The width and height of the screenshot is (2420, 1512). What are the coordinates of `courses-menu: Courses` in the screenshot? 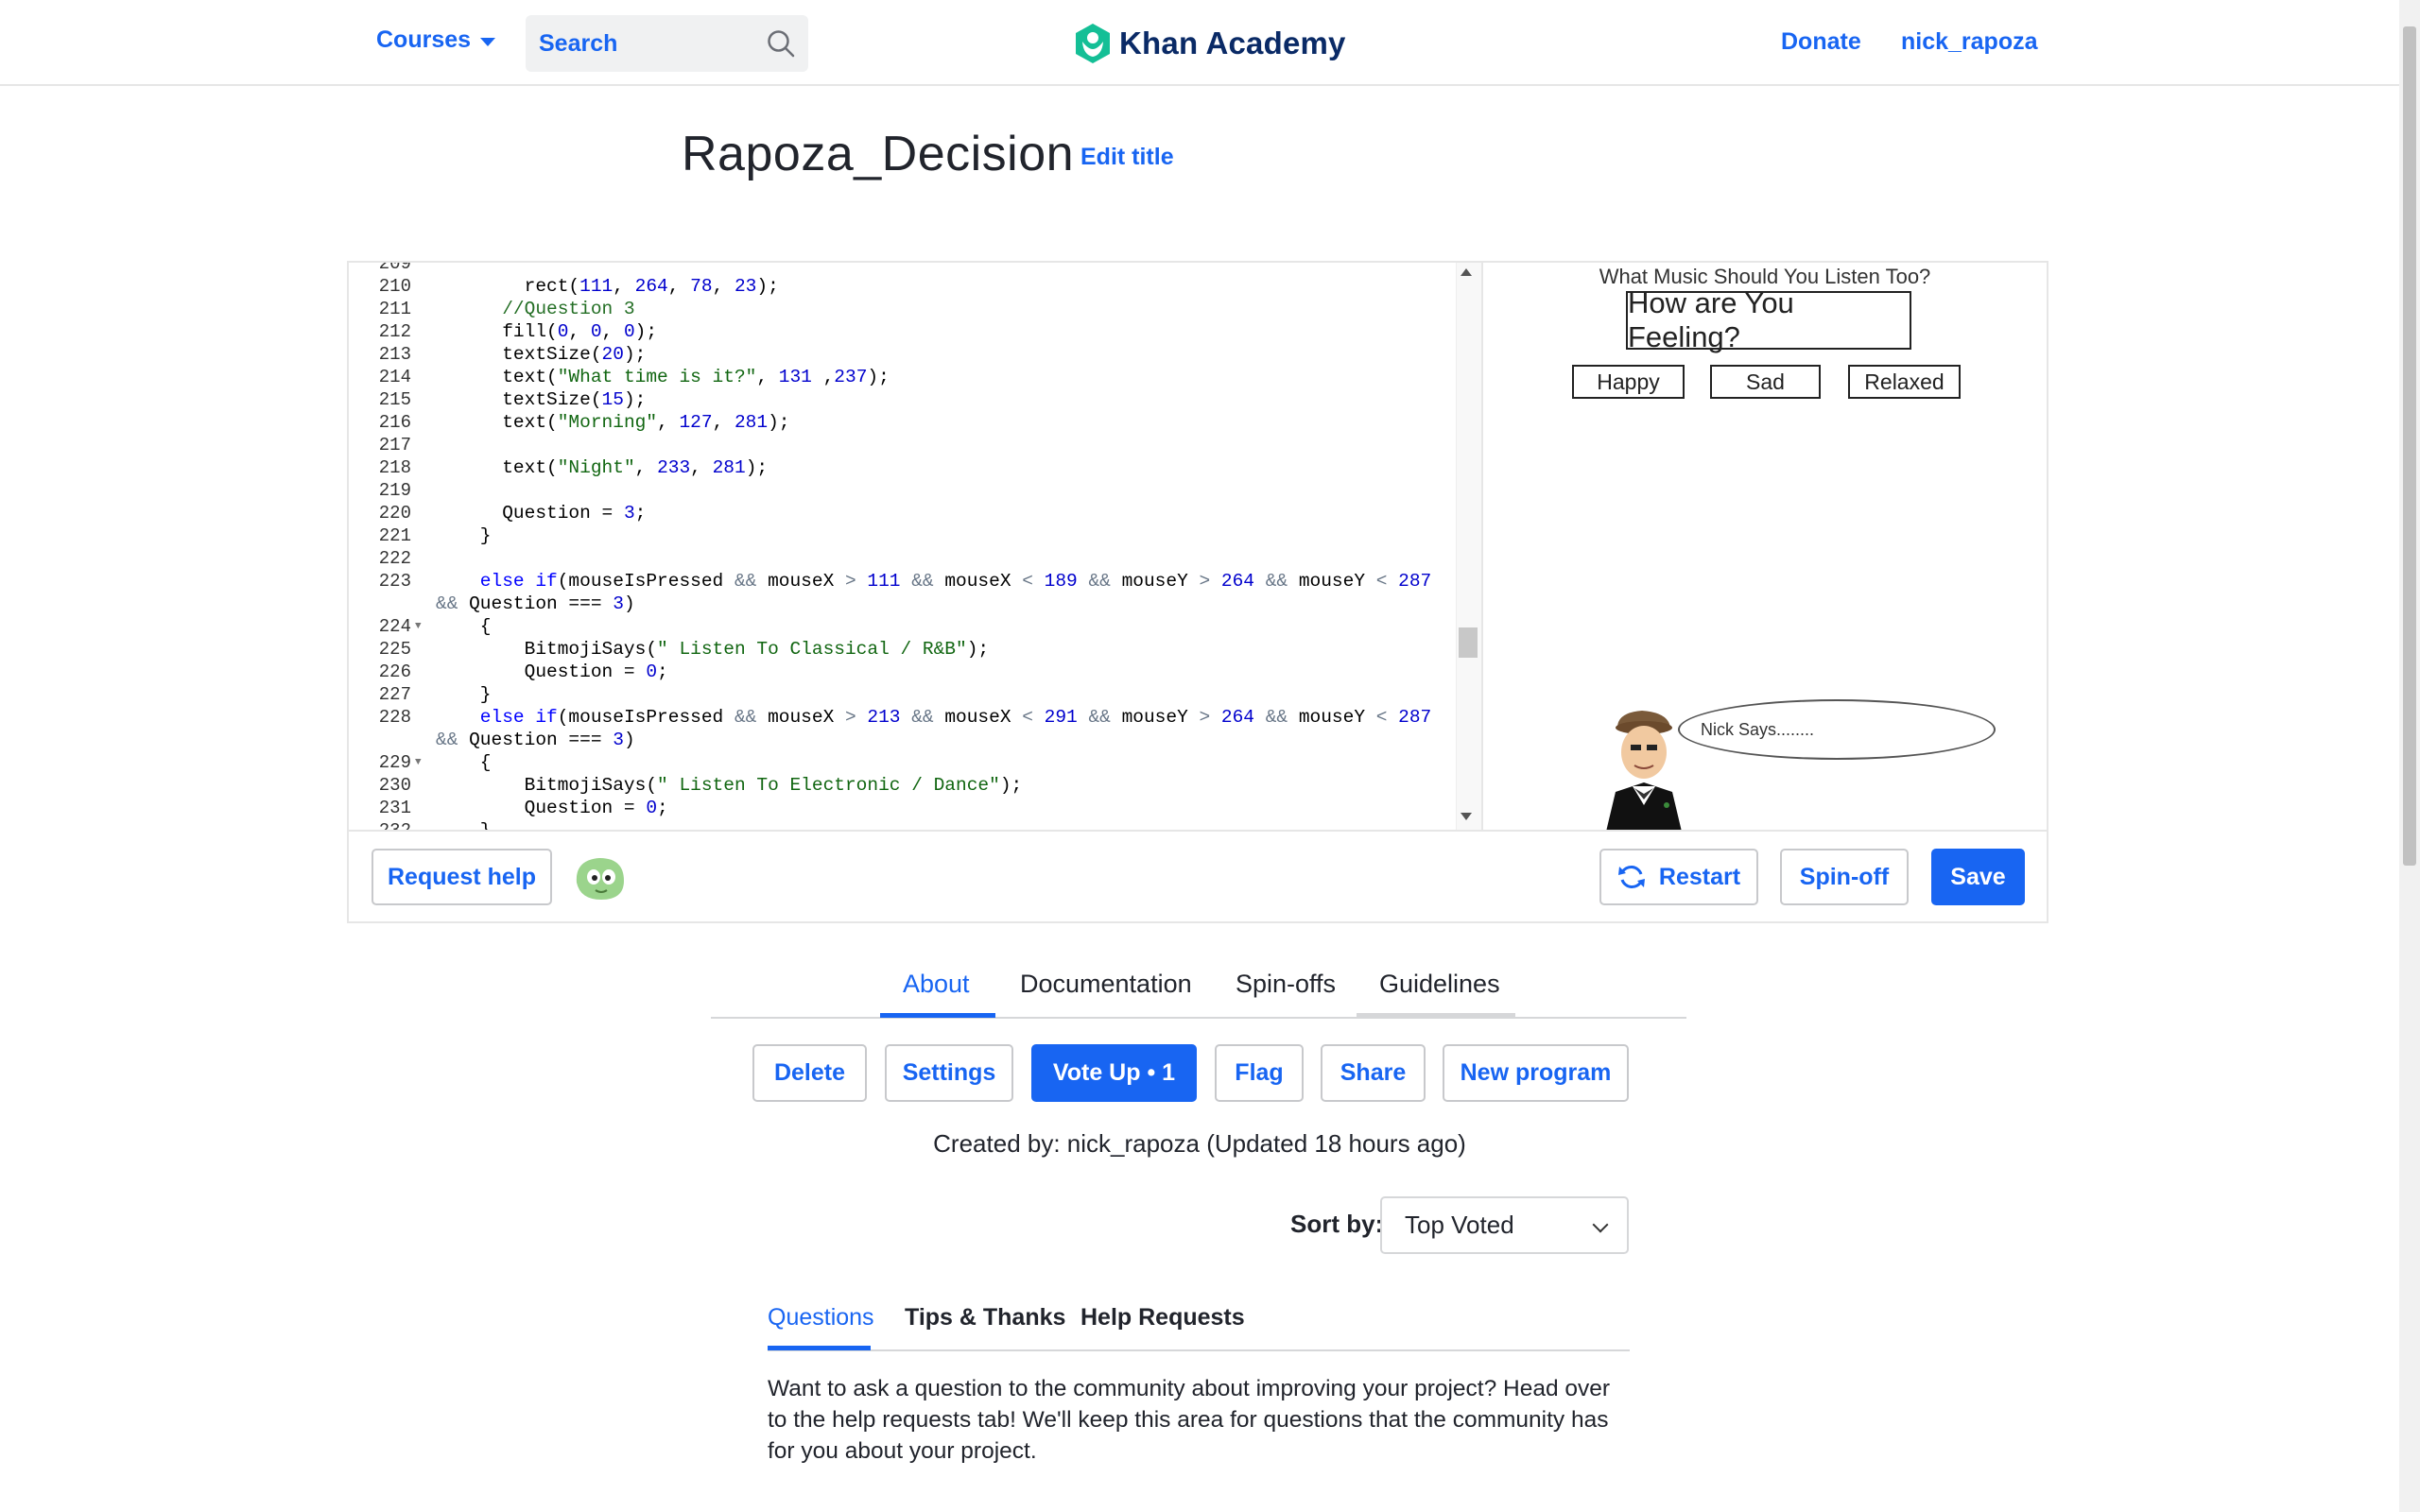 It's located at (436, 40).